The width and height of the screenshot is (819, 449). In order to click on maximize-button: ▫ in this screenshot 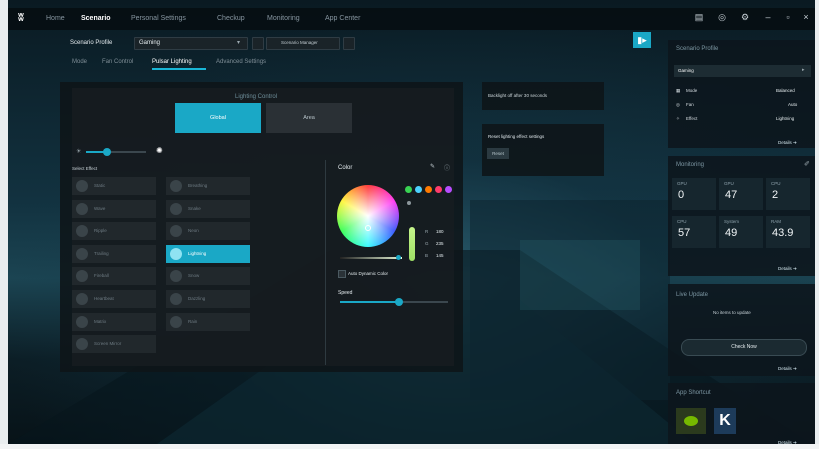, I will do `click(788, 18)`.